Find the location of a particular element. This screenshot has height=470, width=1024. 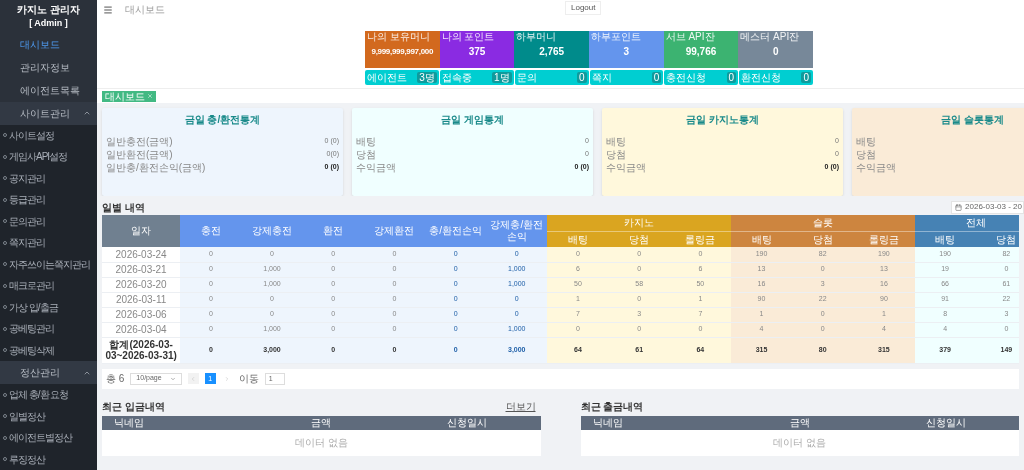

sidebar-subitem: 매크로관리 is located at coordinates (48, 286).